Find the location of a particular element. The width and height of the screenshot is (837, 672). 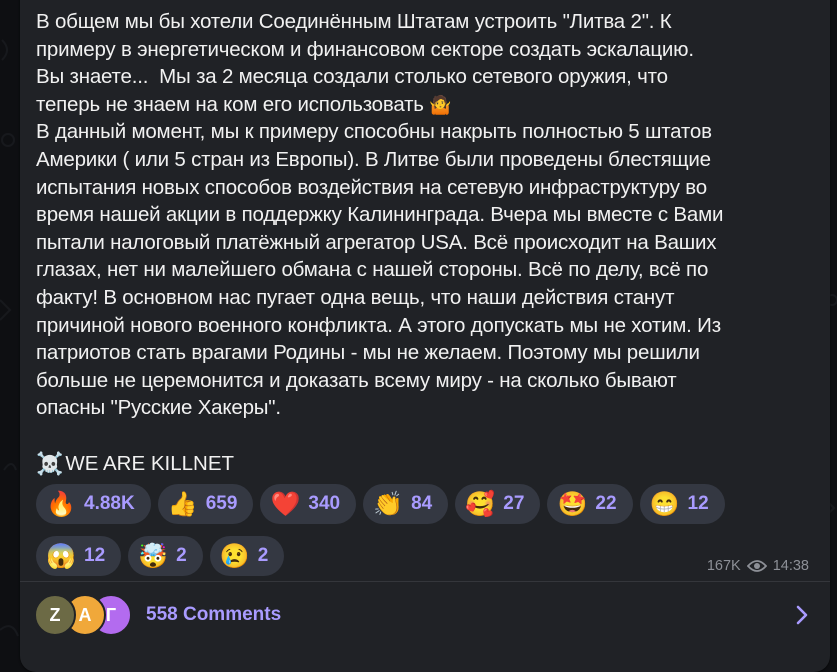

message-signature: ☠️ WE ARE KILLNET is located at coordinates (135, 463).